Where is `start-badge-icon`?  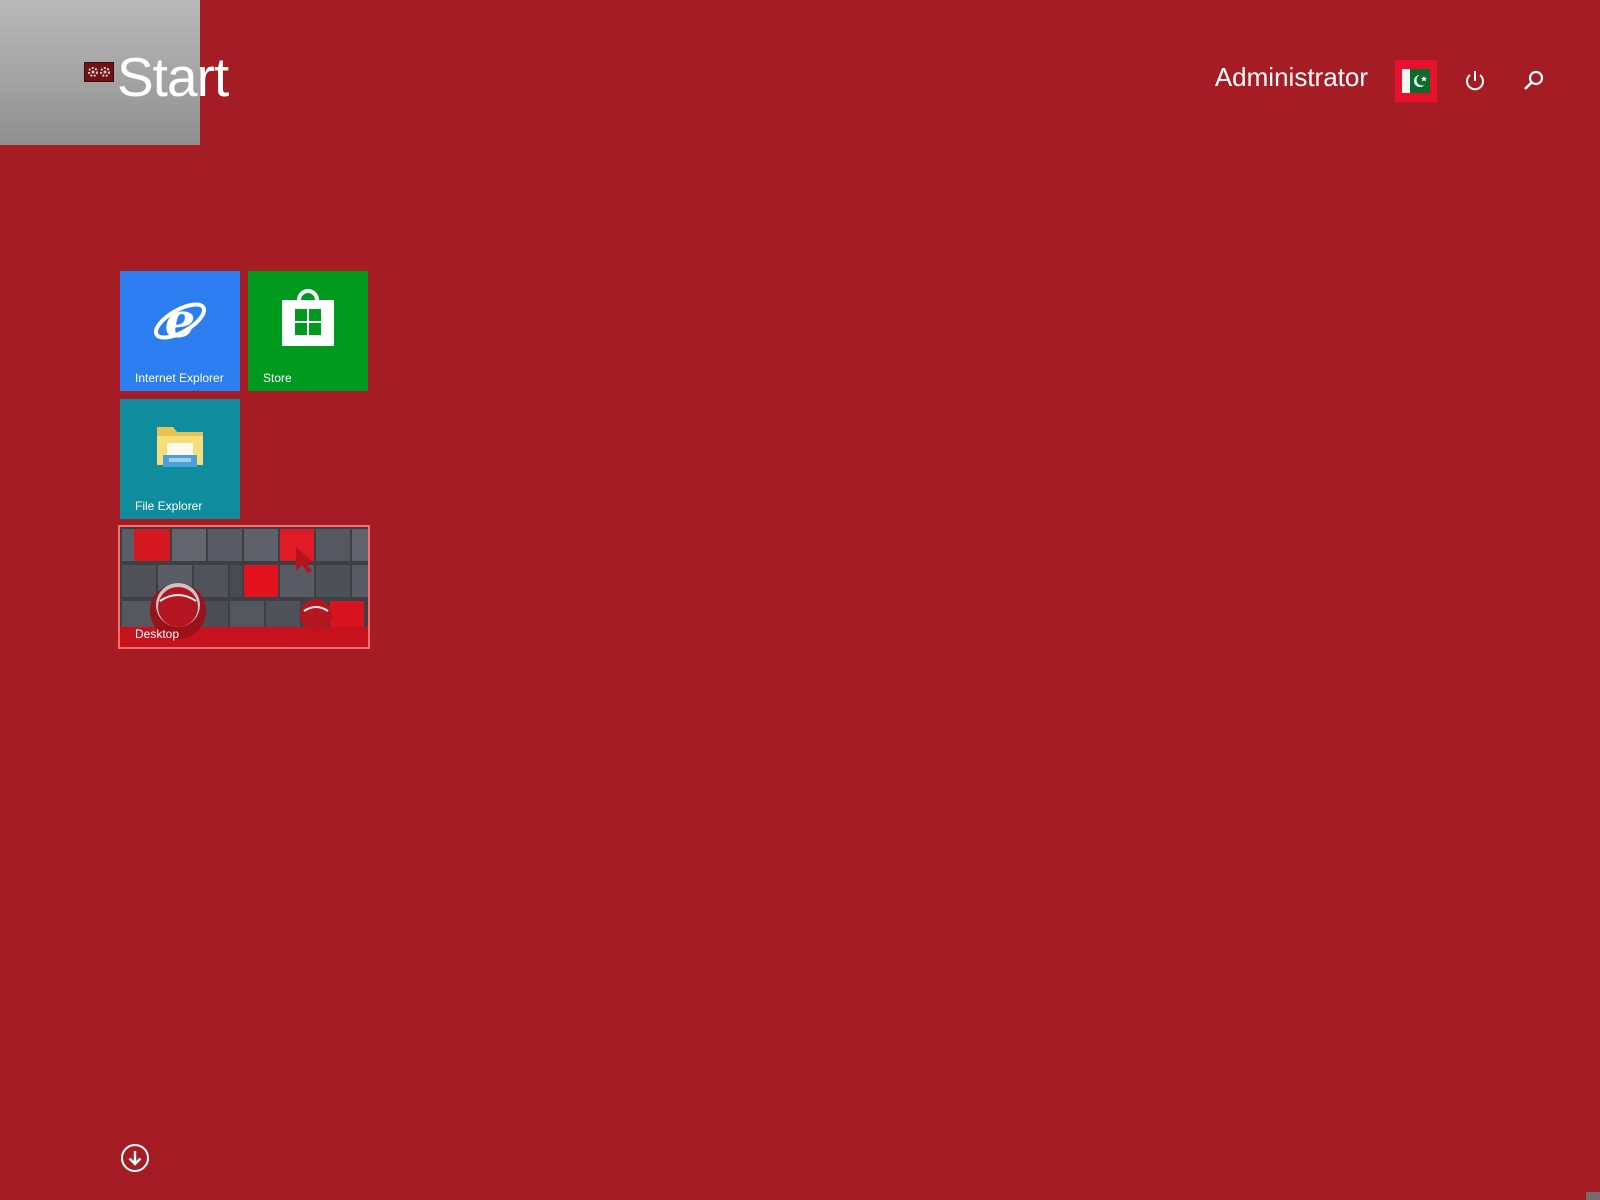
start-badge-icon is located at coordinates (99, 72).